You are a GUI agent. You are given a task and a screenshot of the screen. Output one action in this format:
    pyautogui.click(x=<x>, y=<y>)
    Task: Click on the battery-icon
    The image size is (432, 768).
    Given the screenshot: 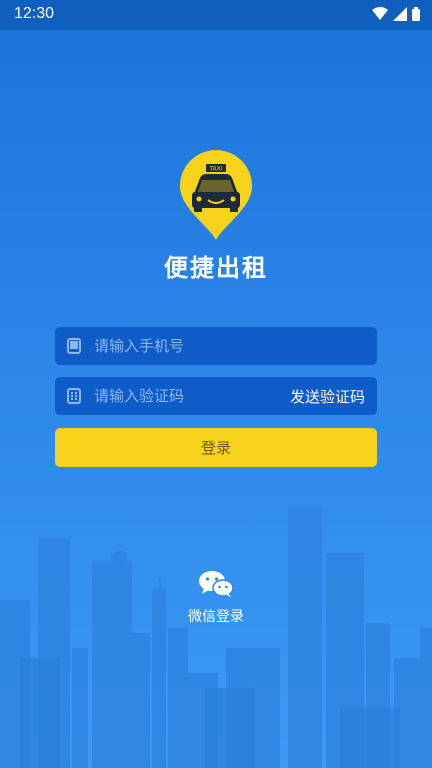 What is the action you would take?
    pyautogui.click(x=416, y=14)
    